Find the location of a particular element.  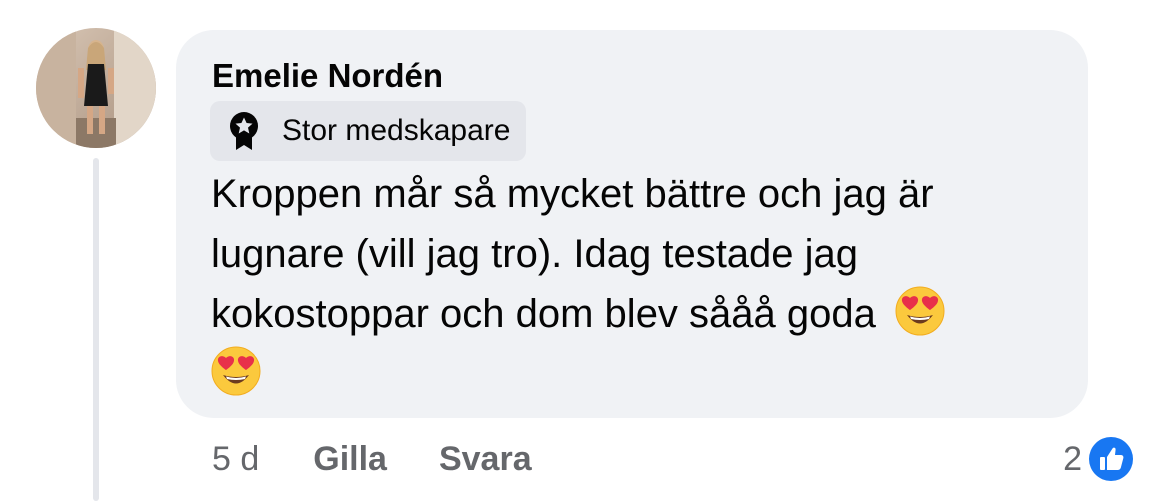

thread-line is located at coordinates (96, 329).